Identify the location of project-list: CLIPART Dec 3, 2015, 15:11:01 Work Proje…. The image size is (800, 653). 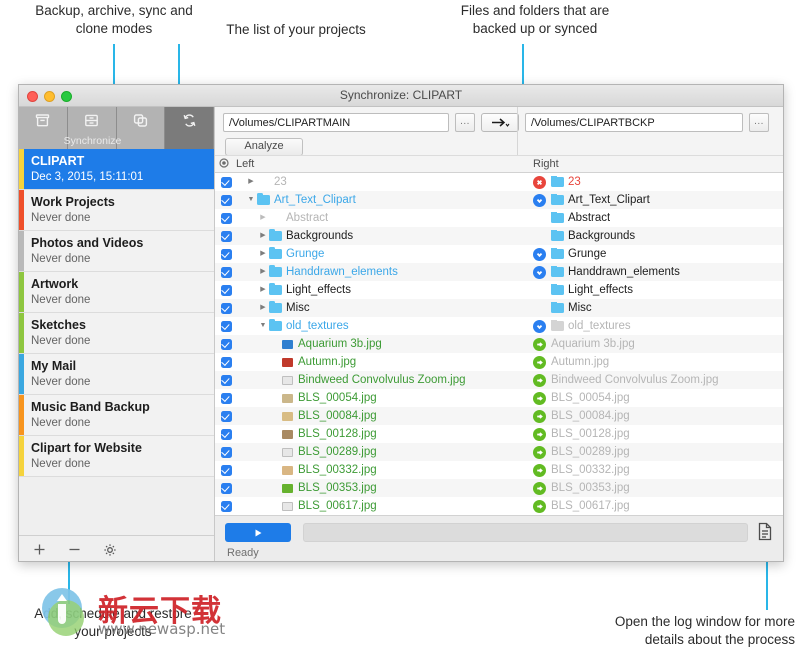
(116, 342).